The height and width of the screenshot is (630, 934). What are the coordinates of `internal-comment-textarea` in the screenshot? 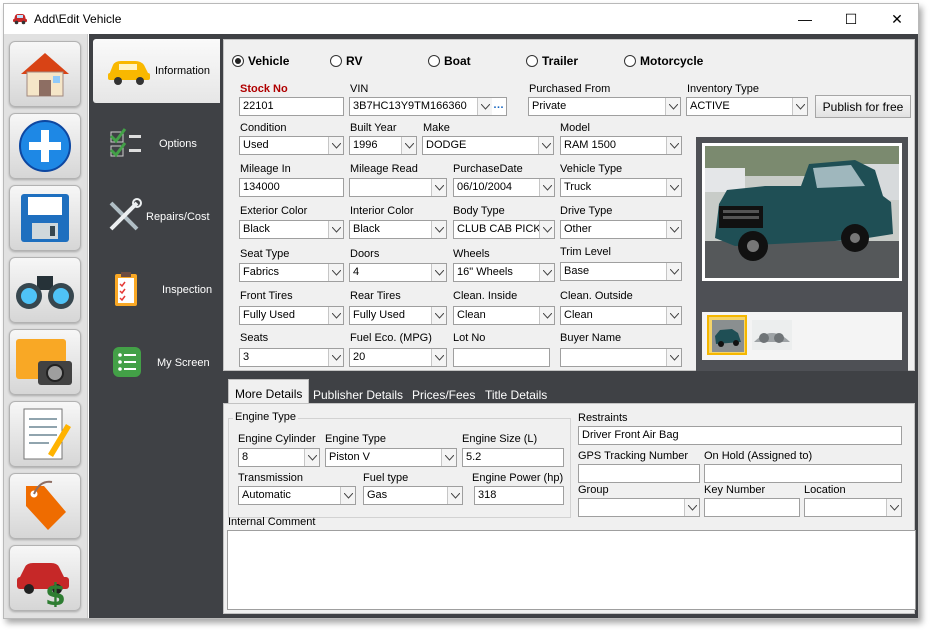 It's located at (571, 570).